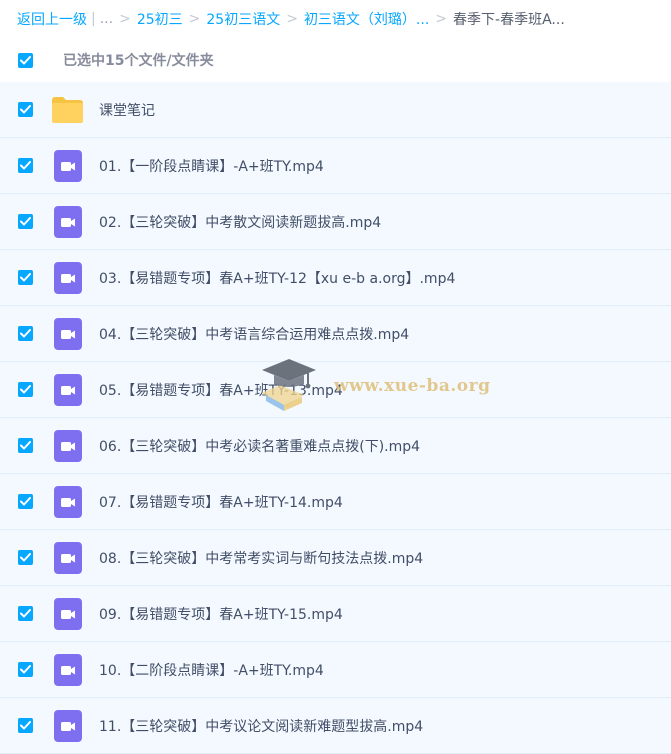 This screenshot has width=671, height=754. I want to click on file-name: 03.【易错题专项】春A+班TY-12【xu e-b a.org】.mp4, so click(277, 278).